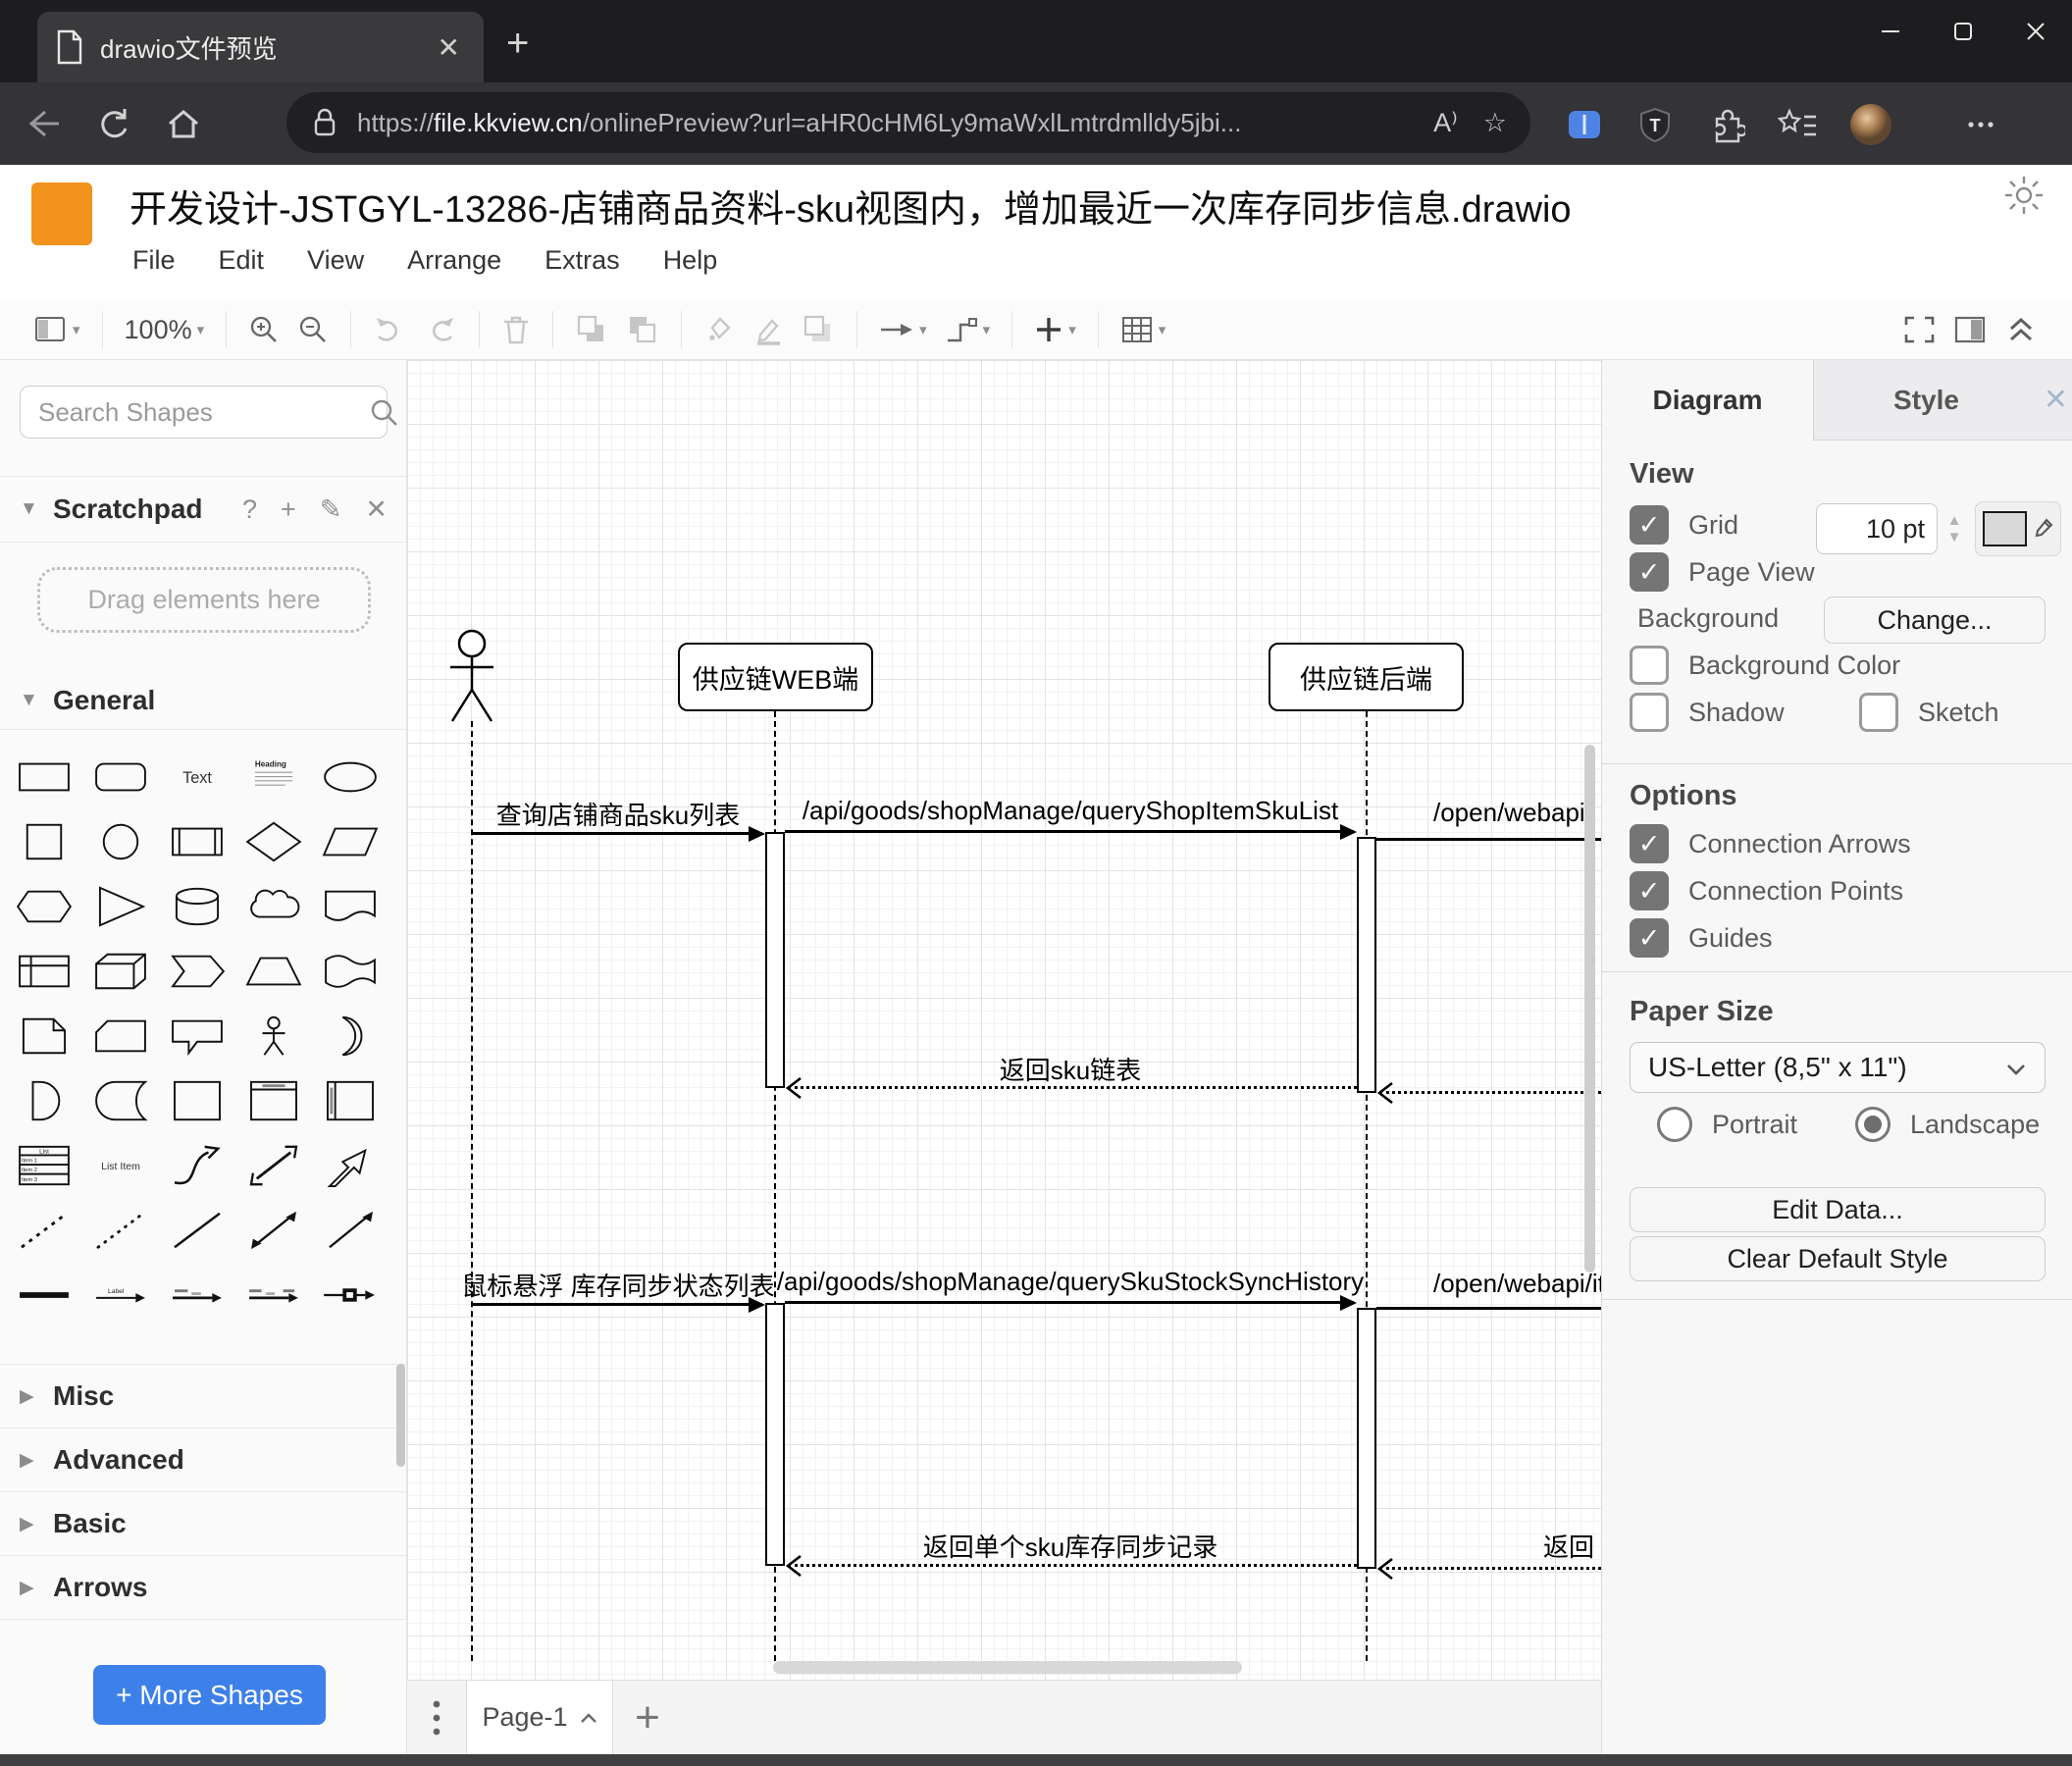 The height and width of the screenshot is (1766, 2072). Describe the element at coordinates (1873, 1124) in the screenshot. I see `landscape-radio` at that location.